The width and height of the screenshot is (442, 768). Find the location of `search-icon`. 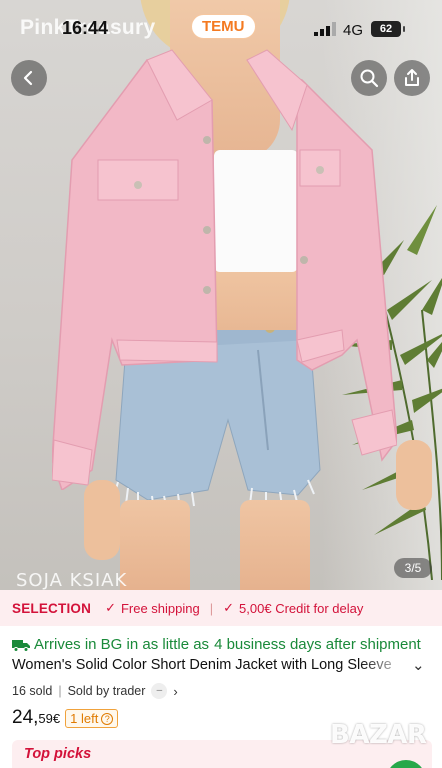

search-icon is located at coordinates (369, 78).